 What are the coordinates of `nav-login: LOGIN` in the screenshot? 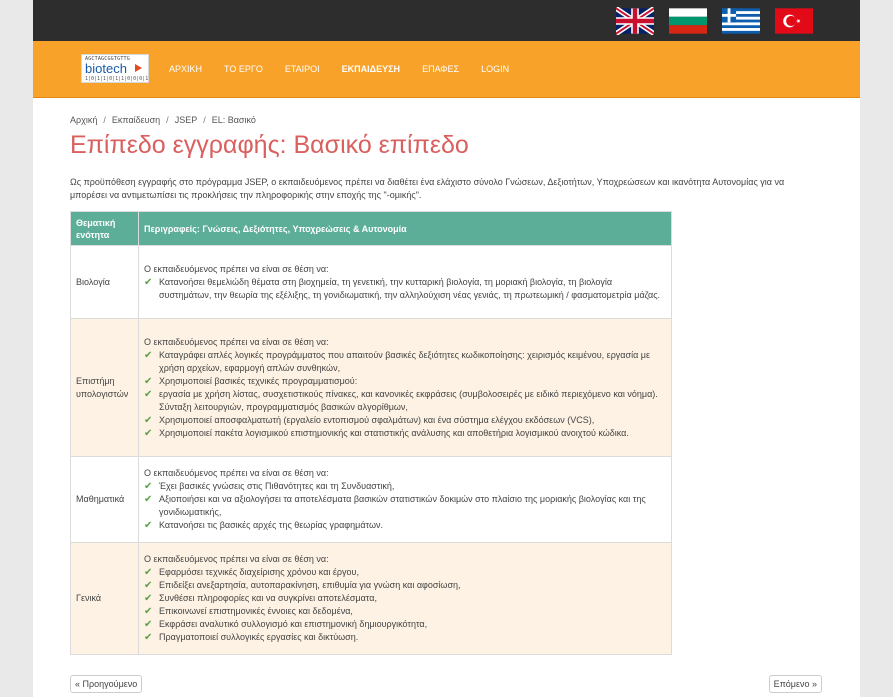 It's located at (495, 69).